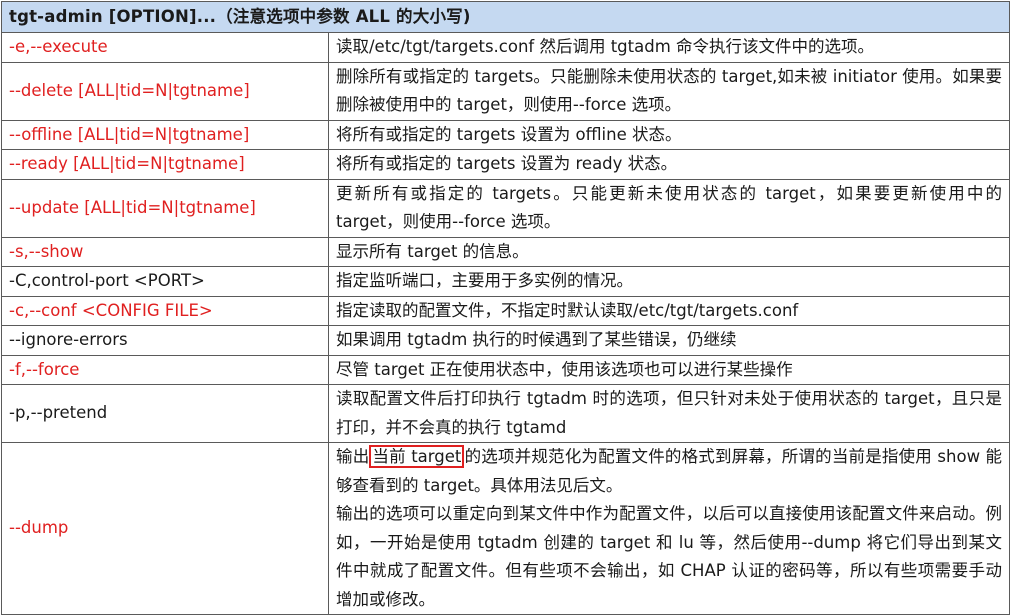 Image resolution: width=1011 pixels, height=616 pixels. Describe the element at coordinates (165, 369) in the screenshot. I see `option-cell: -f,--force` at that location.